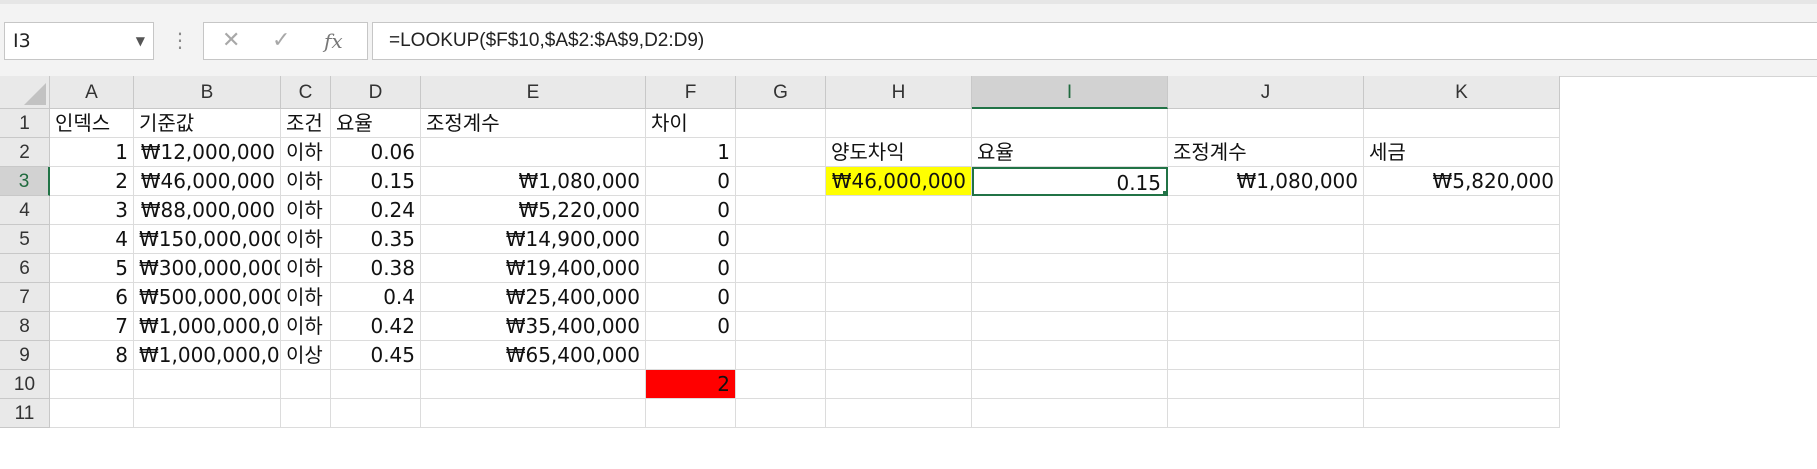 This screenshot has height=469, width=1817. What do you see at coordinates (207, 239) in the screenshot?
I see `cell-b5: ₩150,000,000` at bounding box center [207, 239].